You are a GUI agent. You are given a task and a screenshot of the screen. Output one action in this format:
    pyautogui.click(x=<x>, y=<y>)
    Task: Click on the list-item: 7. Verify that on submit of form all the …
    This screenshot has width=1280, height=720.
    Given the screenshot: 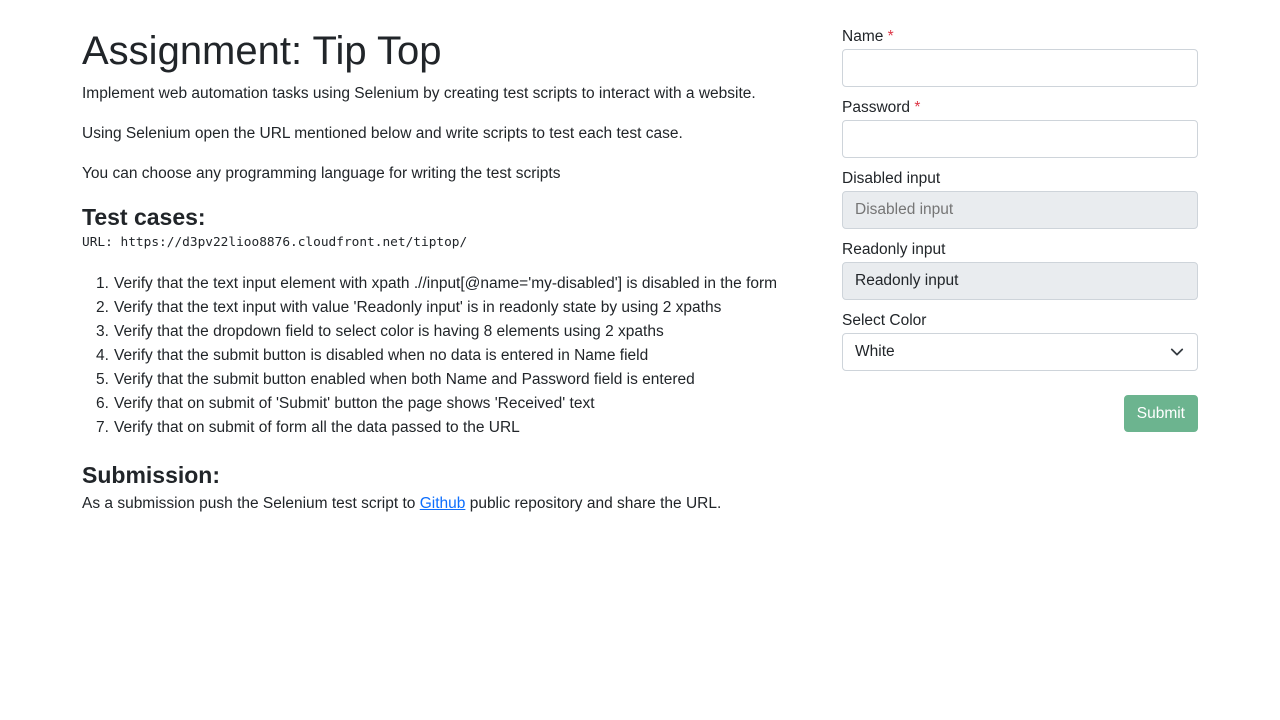 What is the action you would take?
    pyautogui.click(x=459, y=428)
    